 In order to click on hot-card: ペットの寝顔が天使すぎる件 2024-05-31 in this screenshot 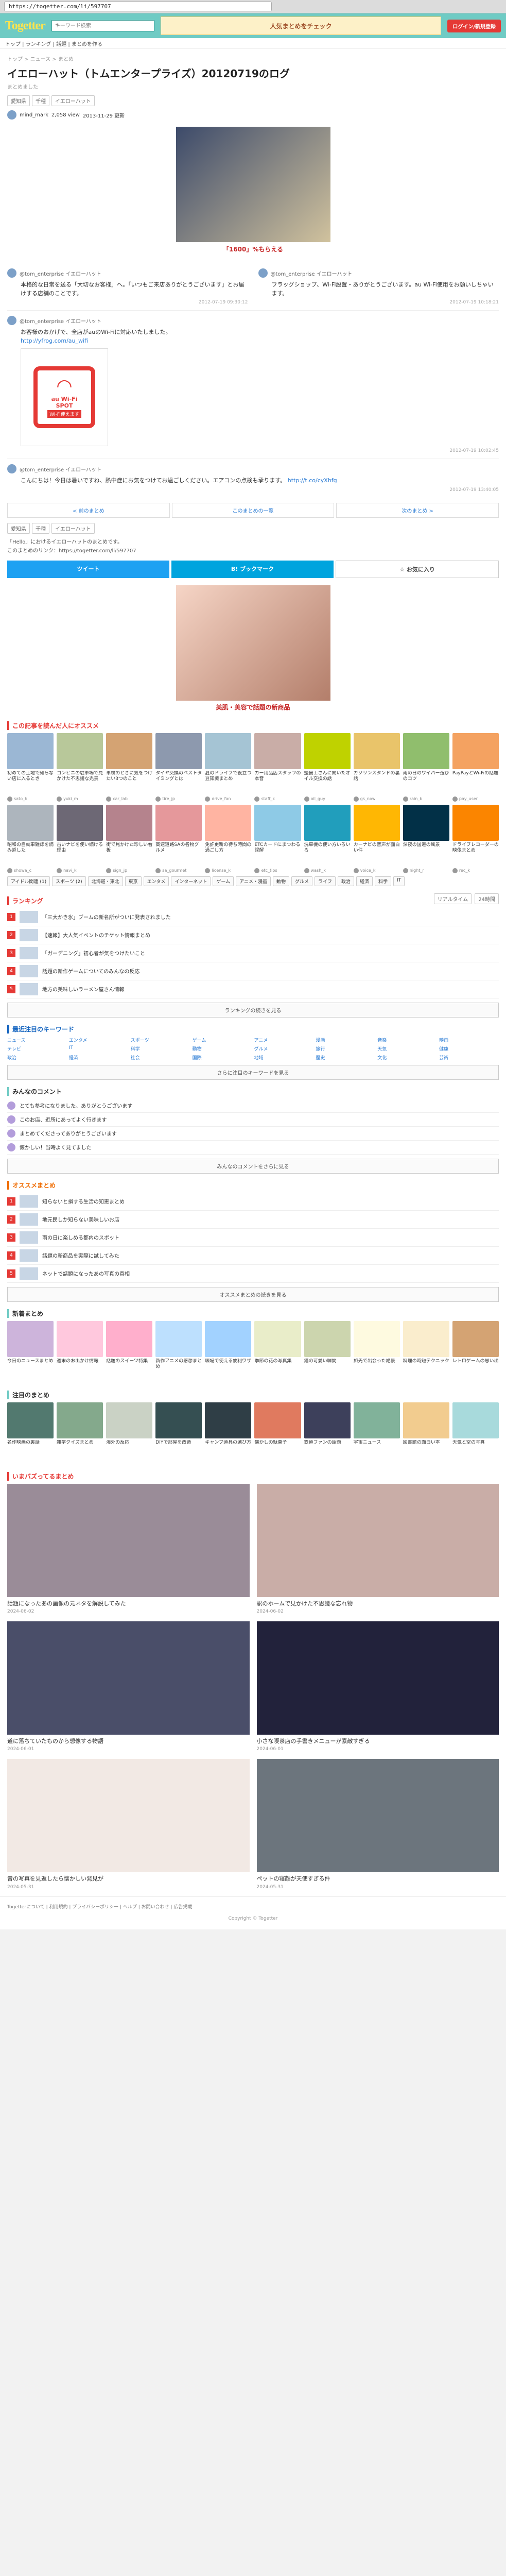, I will do `click(377, 1824)`.